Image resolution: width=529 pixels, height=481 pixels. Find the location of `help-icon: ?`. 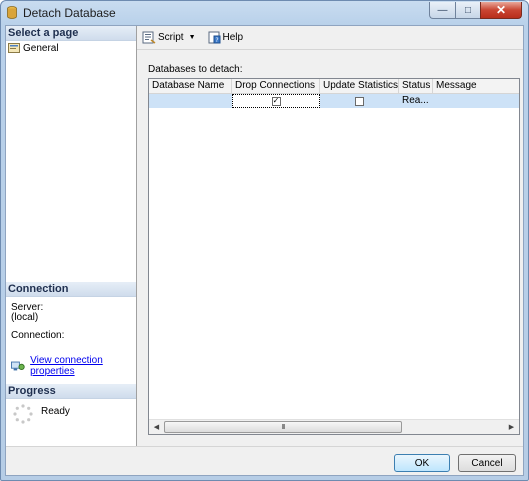

help-icon: ? is located at coordinates (214, 37).